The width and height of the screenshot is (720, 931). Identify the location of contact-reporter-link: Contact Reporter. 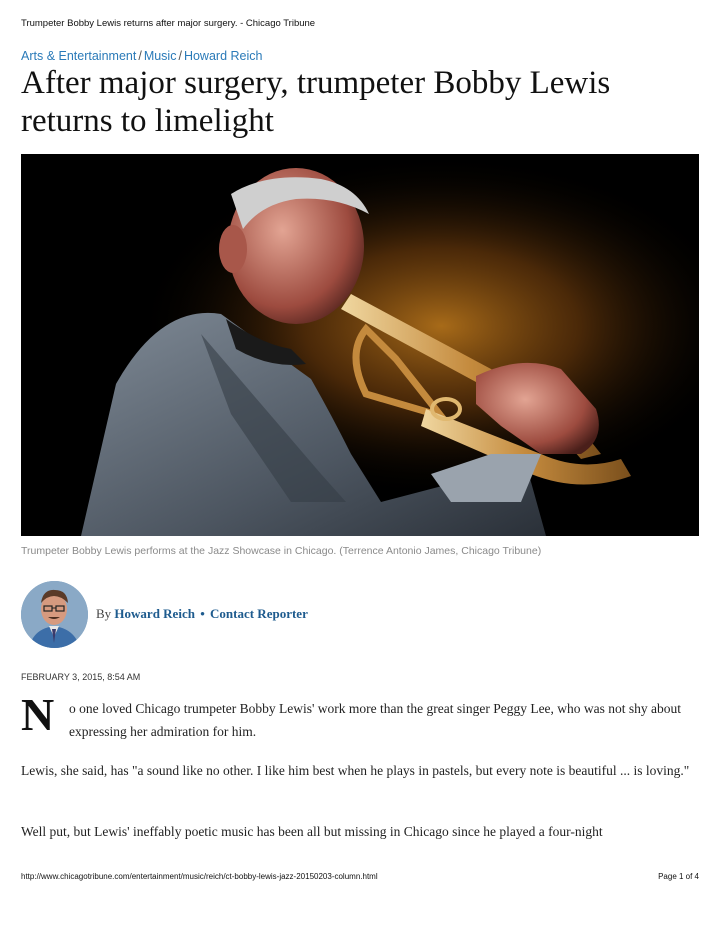
(259, 613).